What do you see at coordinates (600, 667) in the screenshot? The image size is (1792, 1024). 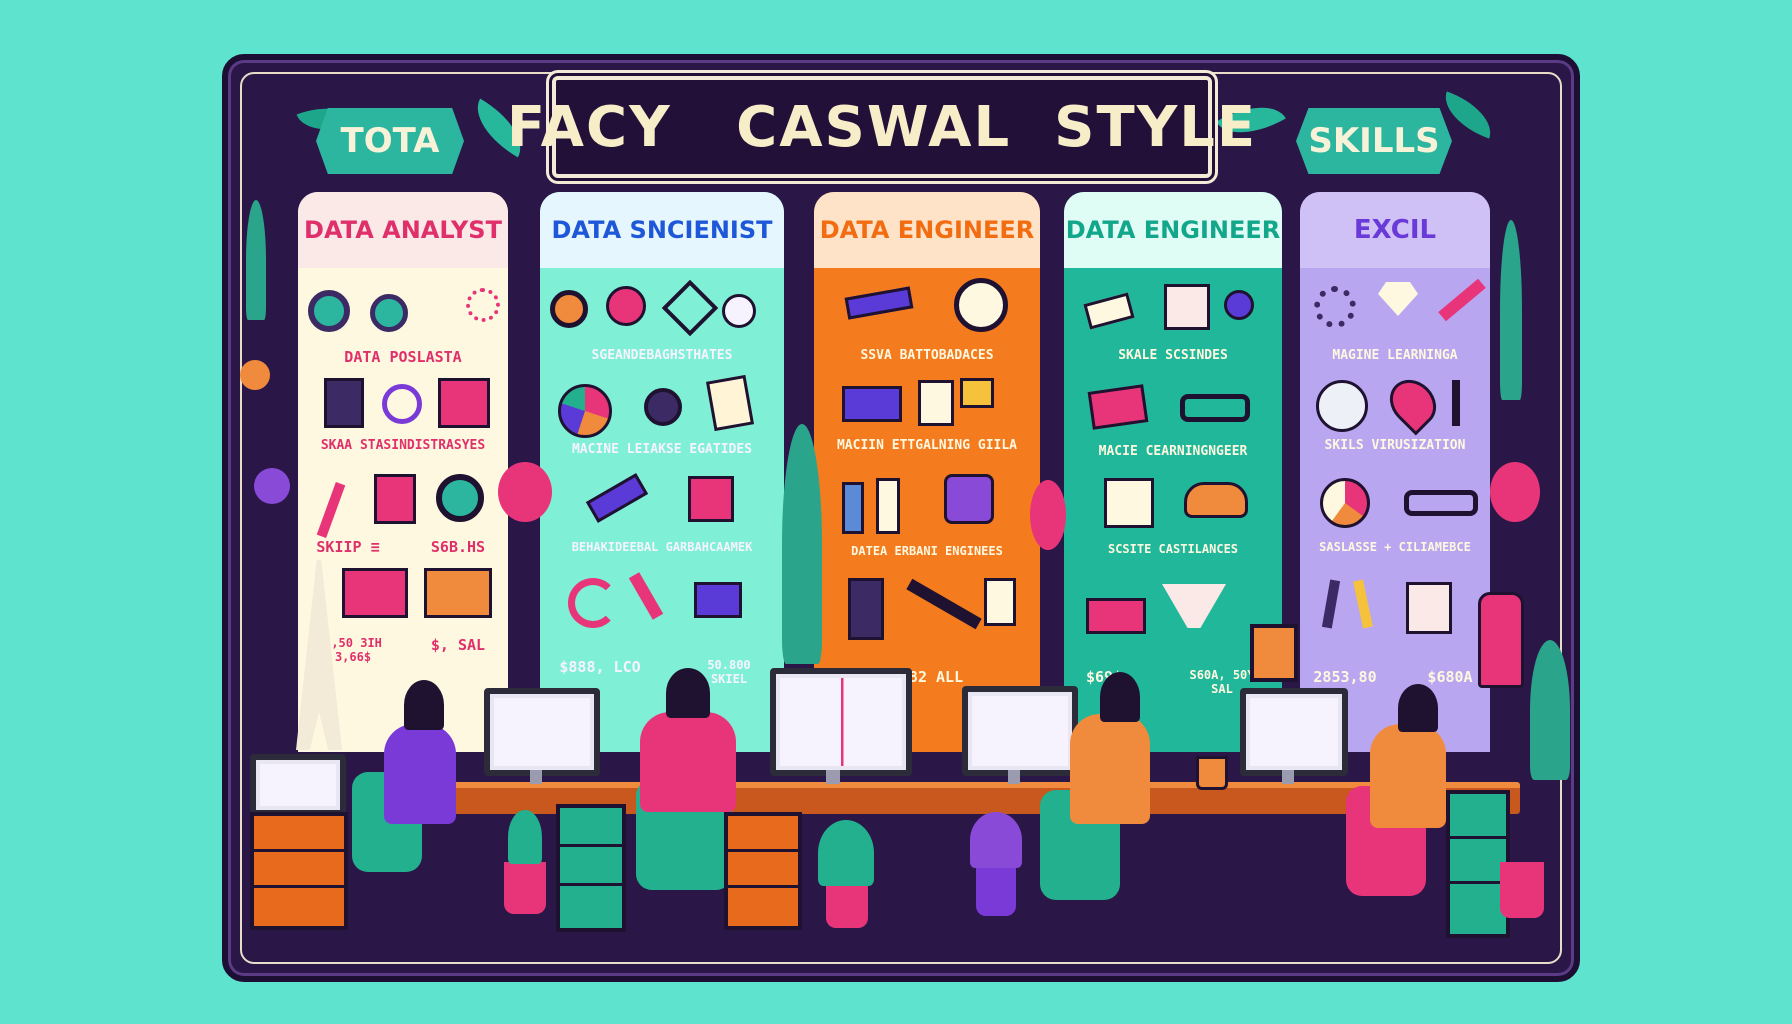 I see `caption: $888, LCO` at bounding box center [600, 667].